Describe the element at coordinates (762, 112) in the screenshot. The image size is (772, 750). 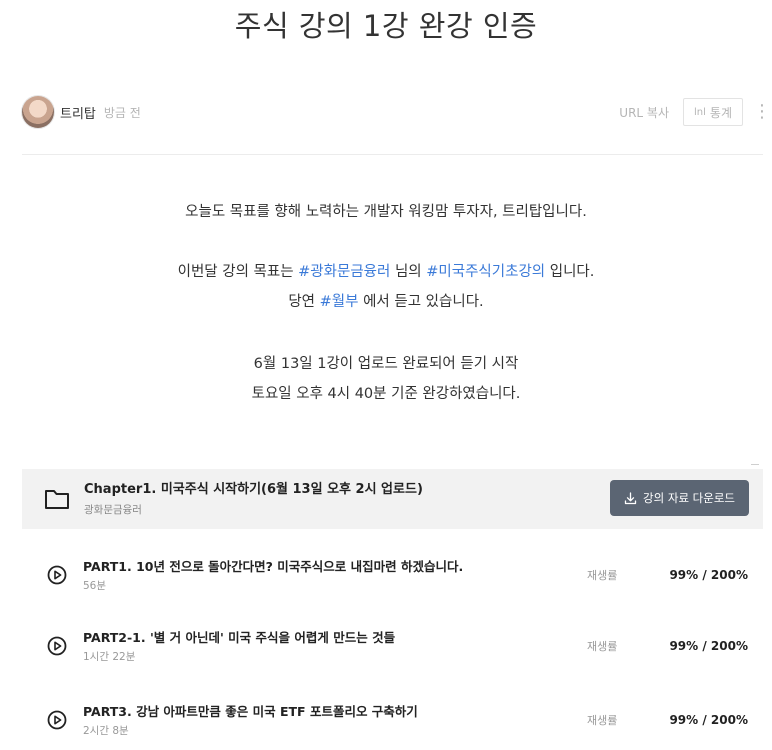
I see `more-icon: ⋮` at that location.